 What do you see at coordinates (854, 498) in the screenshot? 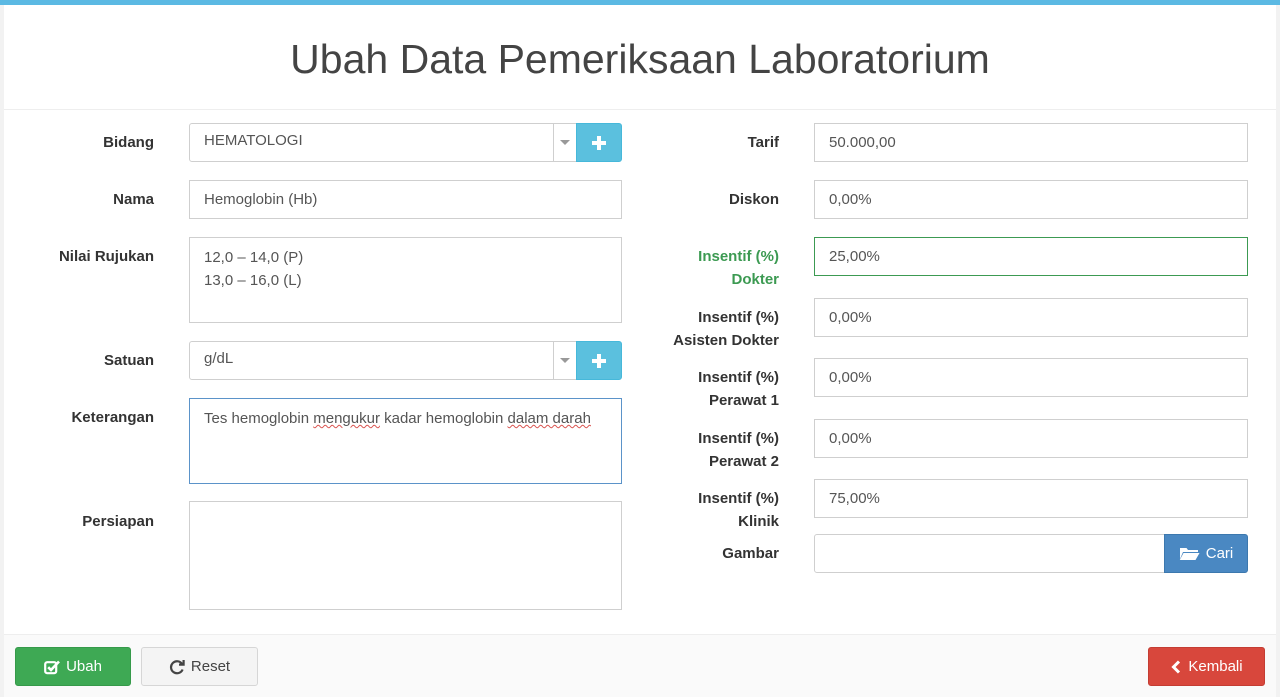
I see `insentif-klinik-value: 75,00%` at bounding box center [854, 498].